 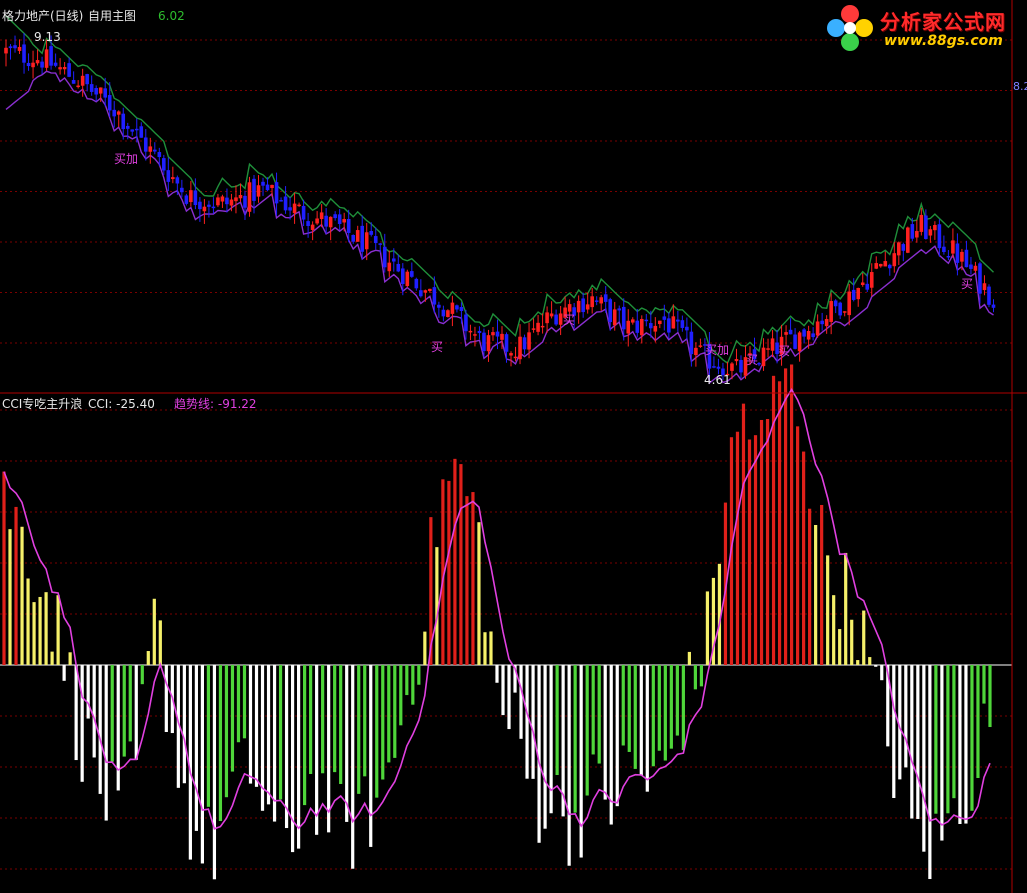 I want to click on low-price-label: 4.61, so click(x=717, y=380).